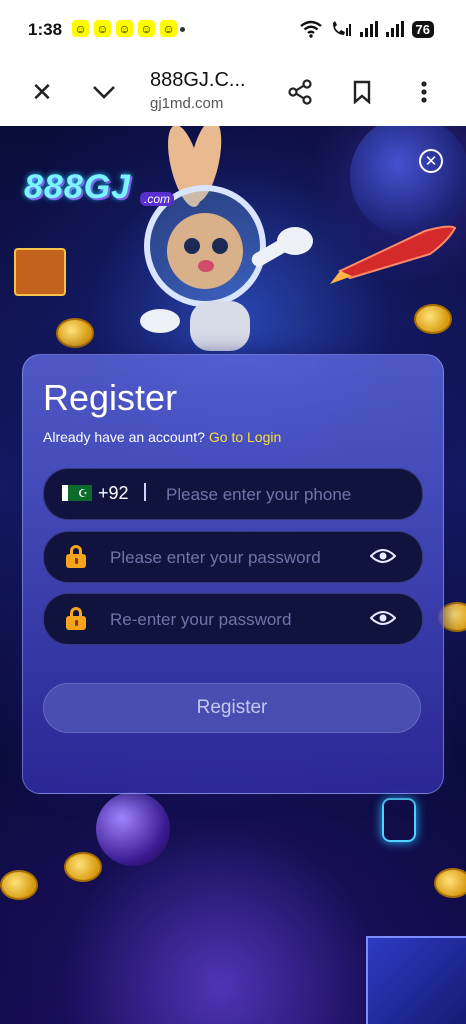  I want to click on password-input, so click(240, 558).